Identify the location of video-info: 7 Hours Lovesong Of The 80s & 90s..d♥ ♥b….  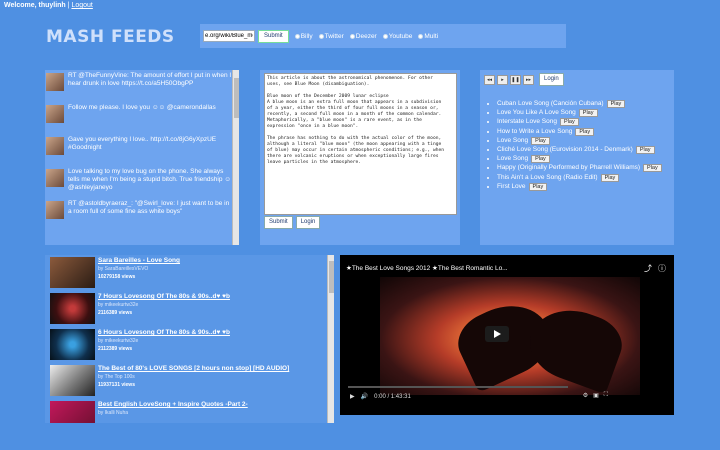
(164, 309).